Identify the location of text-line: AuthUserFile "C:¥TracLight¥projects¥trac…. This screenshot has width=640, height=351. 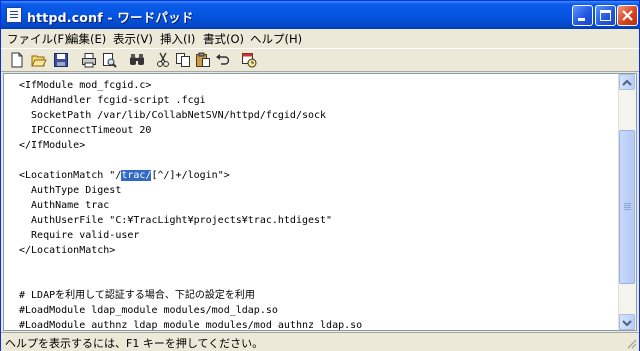
(176, 220).